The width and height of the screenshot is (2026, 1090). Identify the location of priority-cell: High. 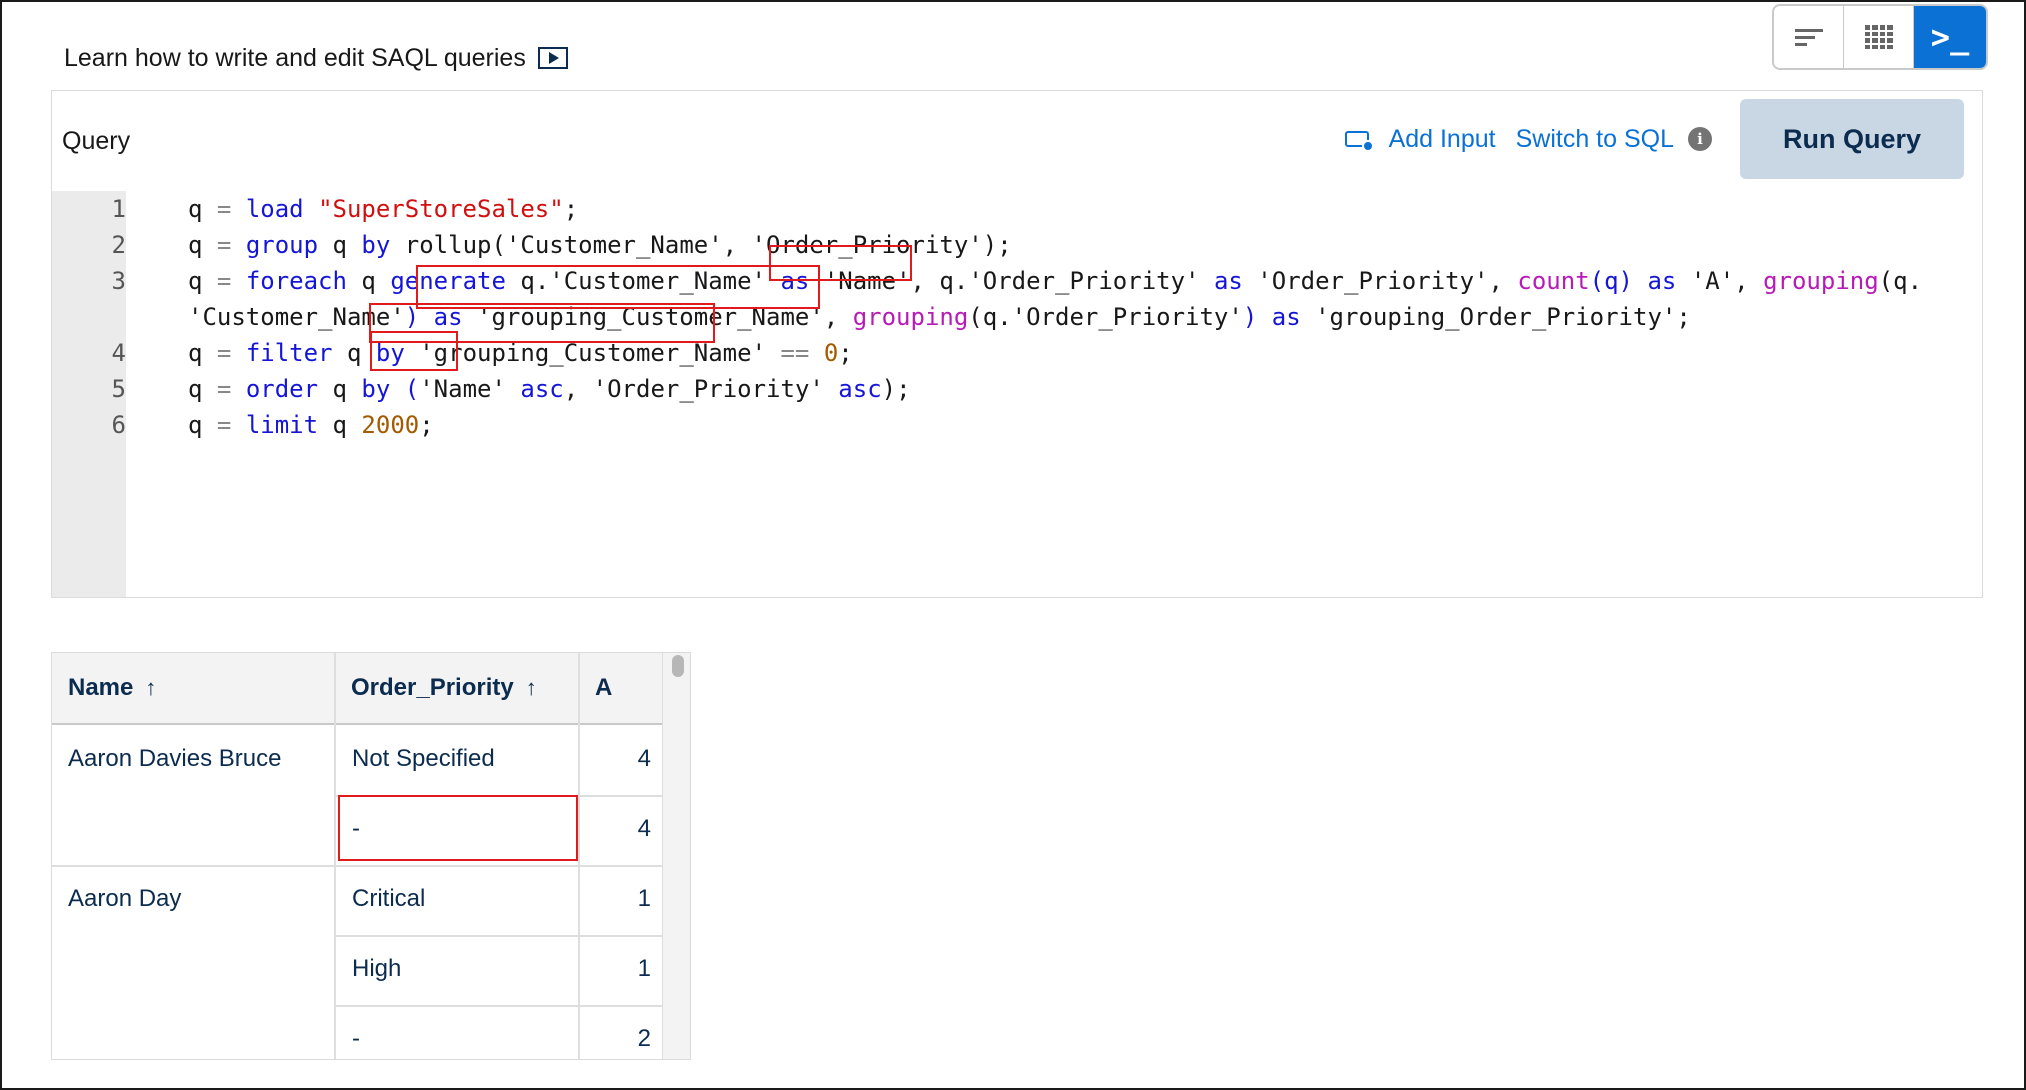
(377, 968).